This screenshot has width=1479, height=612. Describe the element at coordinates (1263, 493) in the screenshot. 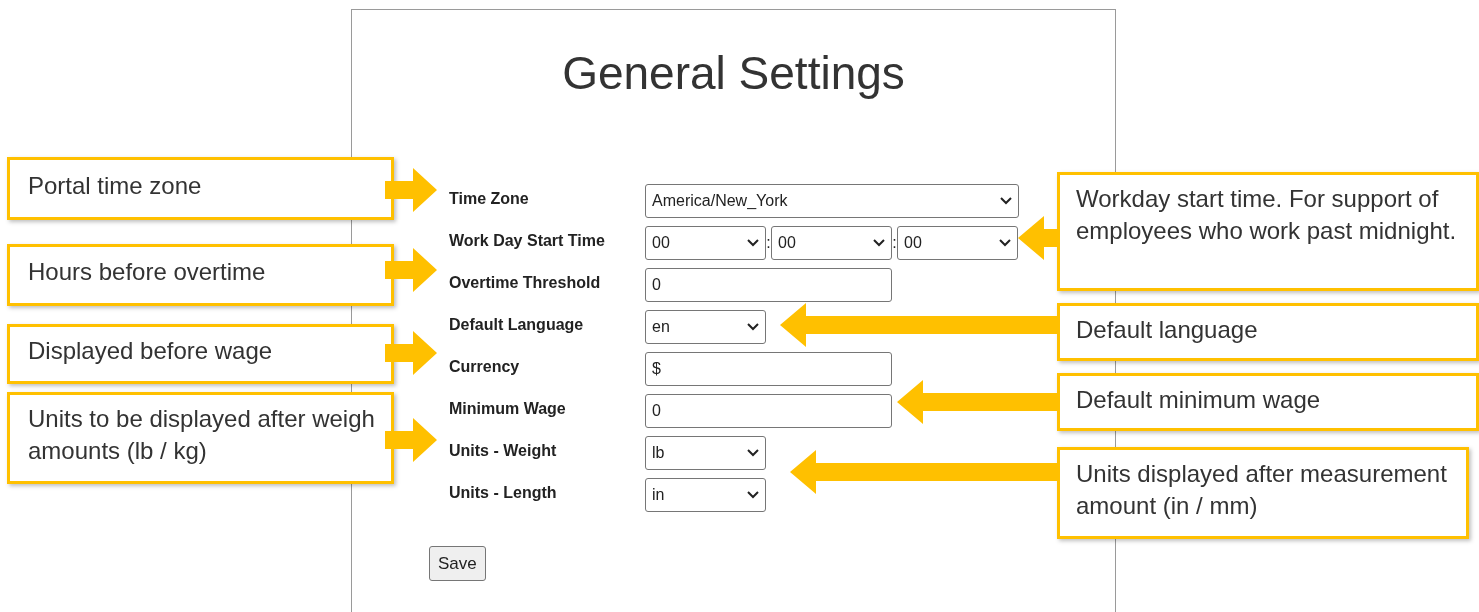

I see `callout: Units displayed after measurement amount (in / mm)` at that location.